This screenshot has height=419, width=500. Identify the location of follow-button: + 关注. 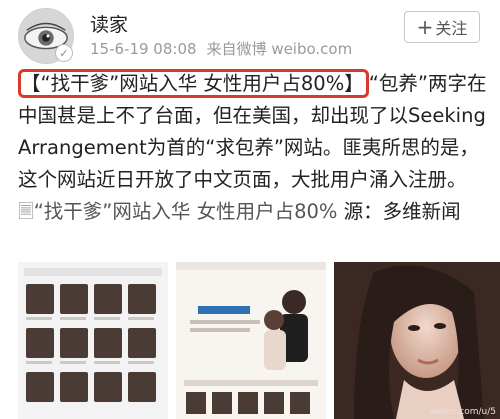
(442, 27).